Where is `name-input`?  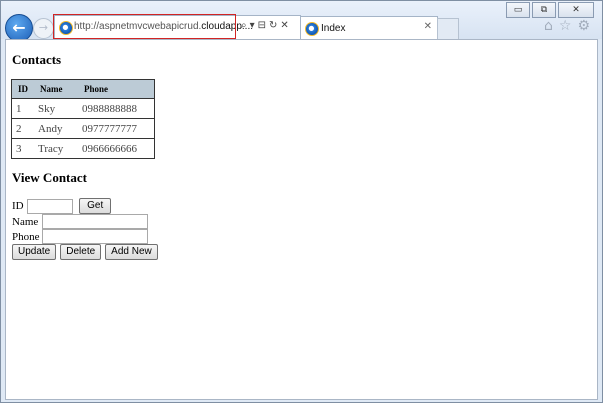 name-input is located at coordinates (95, 221).